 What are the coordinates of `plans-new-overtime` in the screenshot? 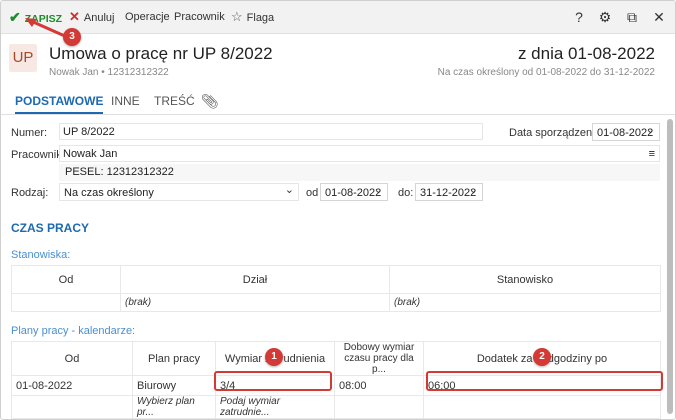 It's located at (542, 407).